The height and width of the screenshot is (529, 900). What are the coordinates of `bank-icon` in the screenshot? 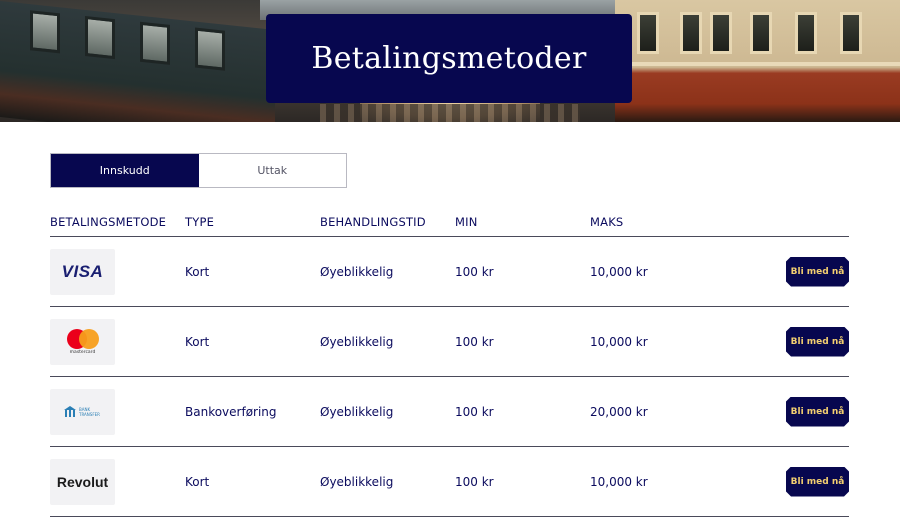 It's located at (70, 411).